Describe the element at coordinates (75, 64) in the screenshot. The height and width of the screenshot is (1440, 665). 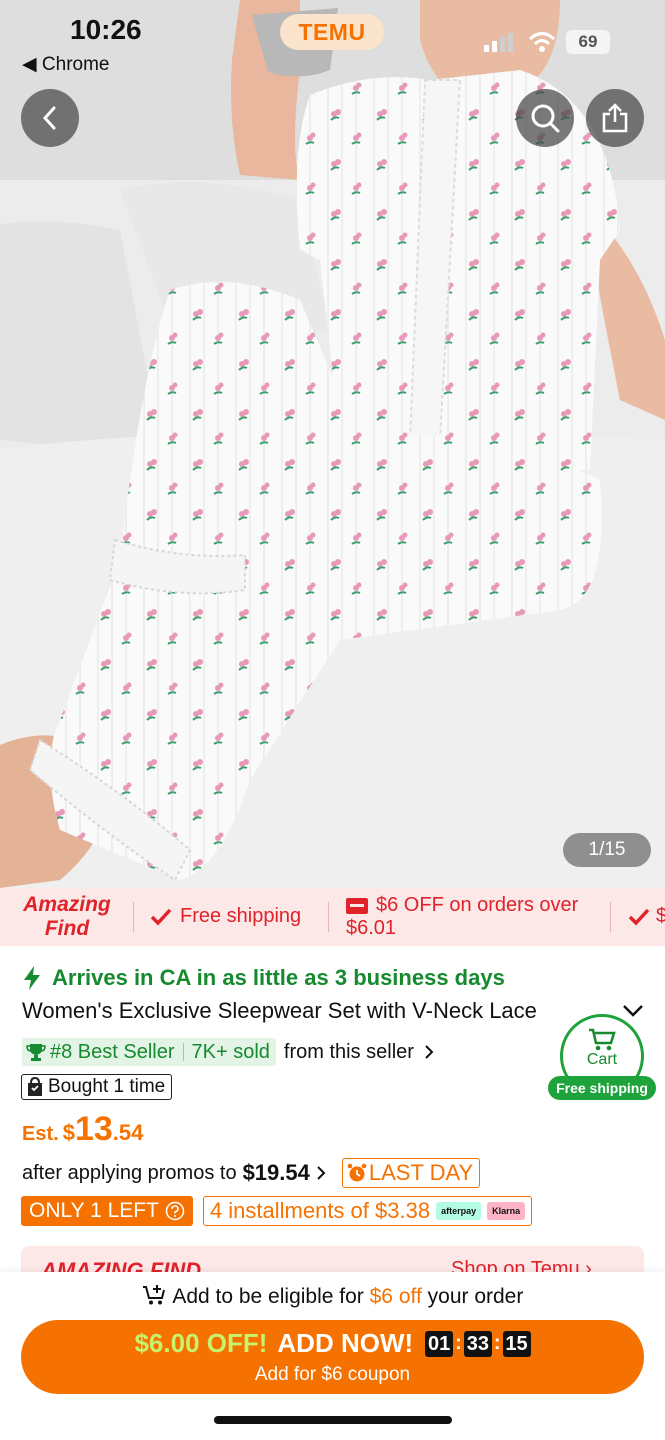
I see `back-app-label: Chrome` at that location.